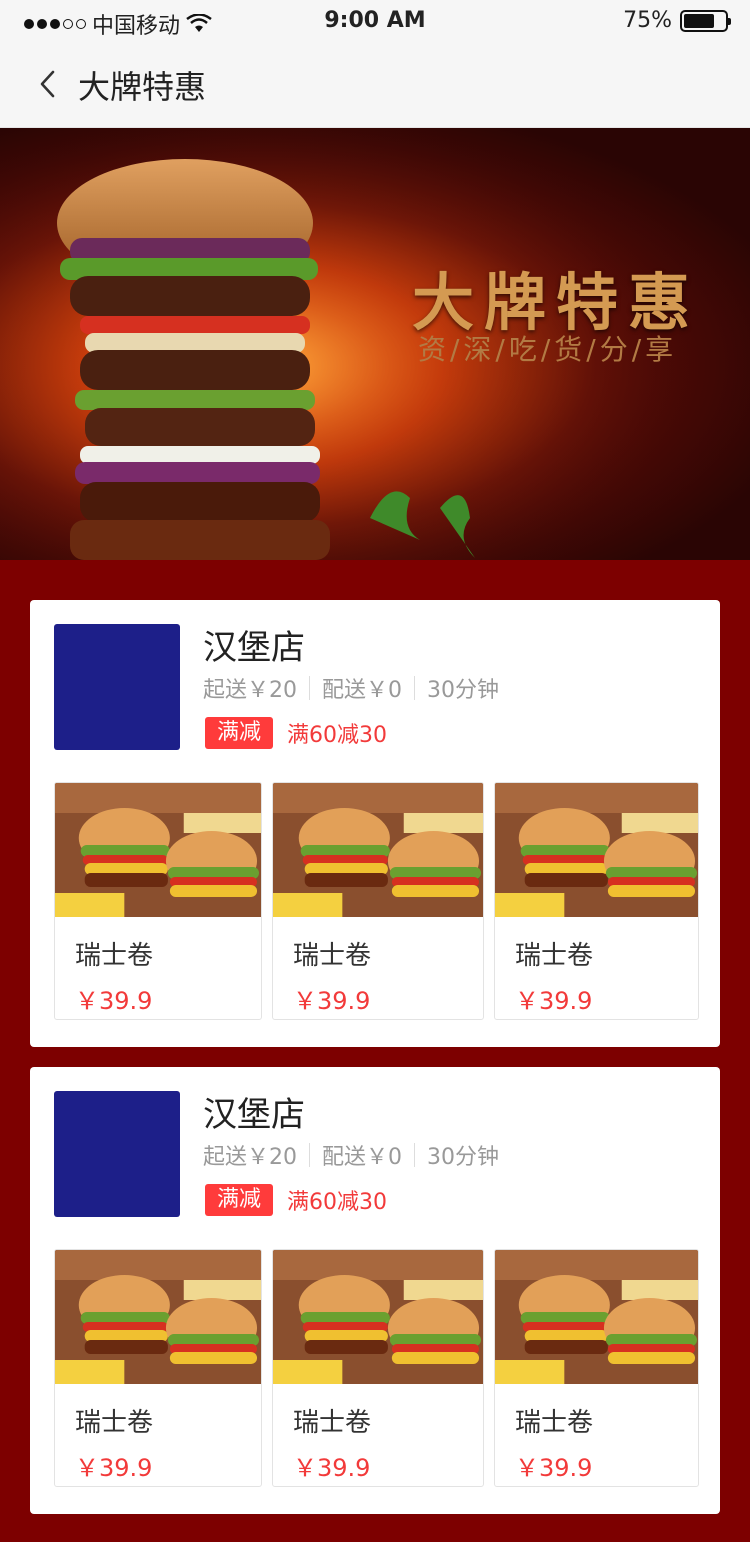  What do you see at coordinates (375, 84) in the screenshot?
I see `nav-bar: 大牌特惠` at bounding box center [375, 84].